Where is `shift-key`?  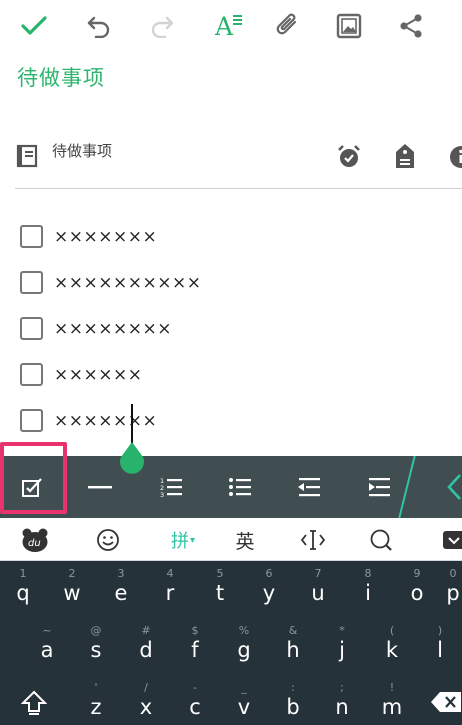 shift-key is located at coordinates (34, 702).